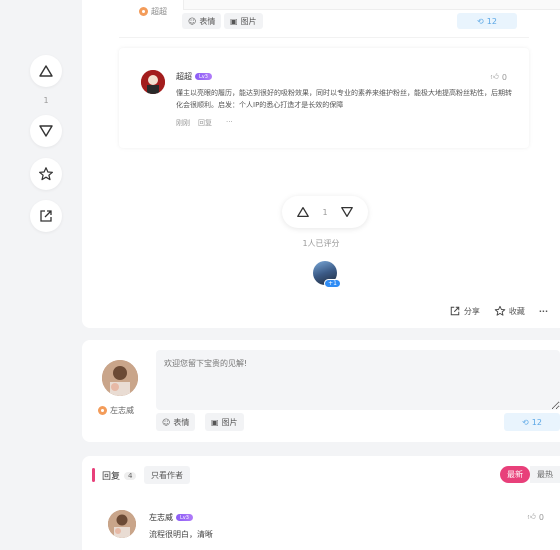  Describe the element at coordinates (543, 311) in the screenshot. I see `more-actions-button: ···` at that location.